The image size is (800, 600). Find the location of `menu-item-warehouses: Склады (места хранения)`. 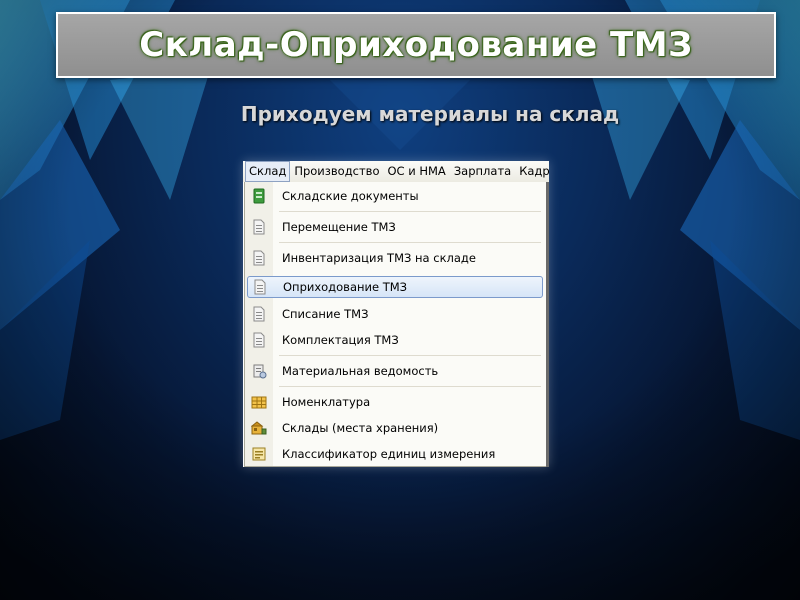

menu-item-warehouses: Склады (места хранения) is located at coordinates (396, 428).